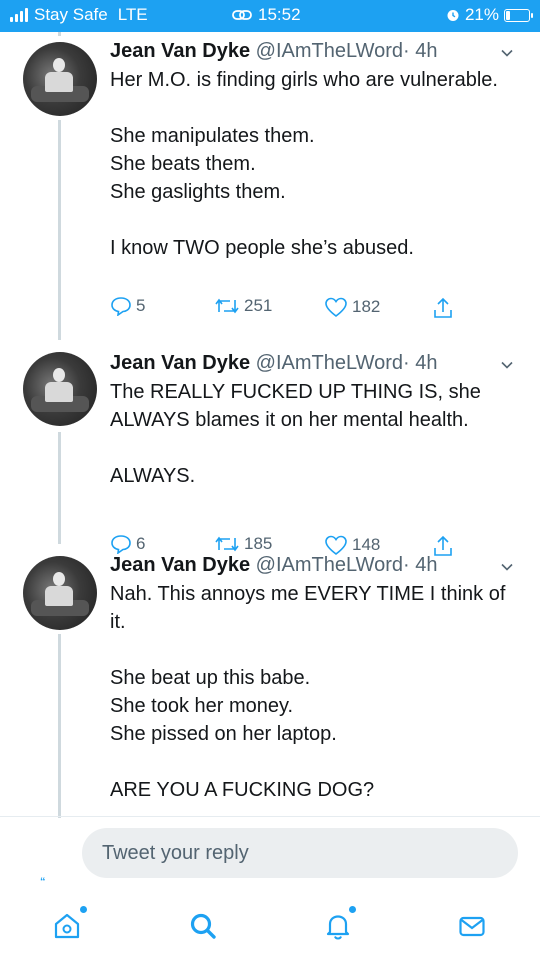 Image resolution: width=540 pixels, height=960 pixels. What do you see at coordinates (258, 305) in the screenshot?
I see `retweet-count: 251` at bounding box center [258, 305].